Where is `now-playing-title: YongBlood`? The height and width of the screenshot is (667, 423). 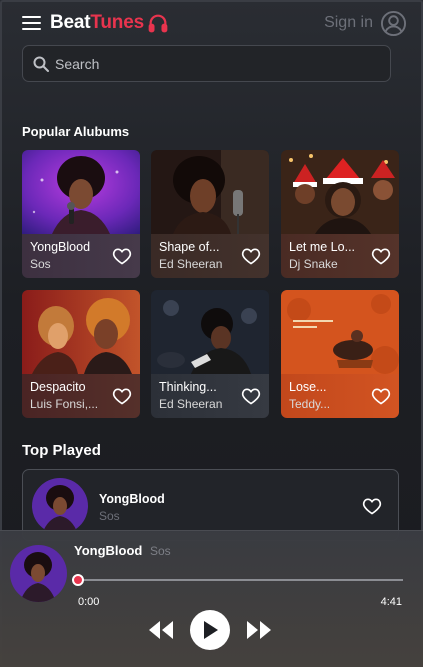
now-playing-title: YongBlood is located at coordinates (108, 550).